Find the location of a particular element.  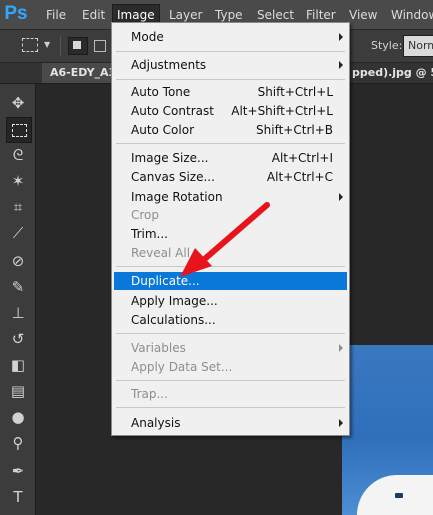

magic-wand-icon: ✶ is located at coordinates (18, 181).